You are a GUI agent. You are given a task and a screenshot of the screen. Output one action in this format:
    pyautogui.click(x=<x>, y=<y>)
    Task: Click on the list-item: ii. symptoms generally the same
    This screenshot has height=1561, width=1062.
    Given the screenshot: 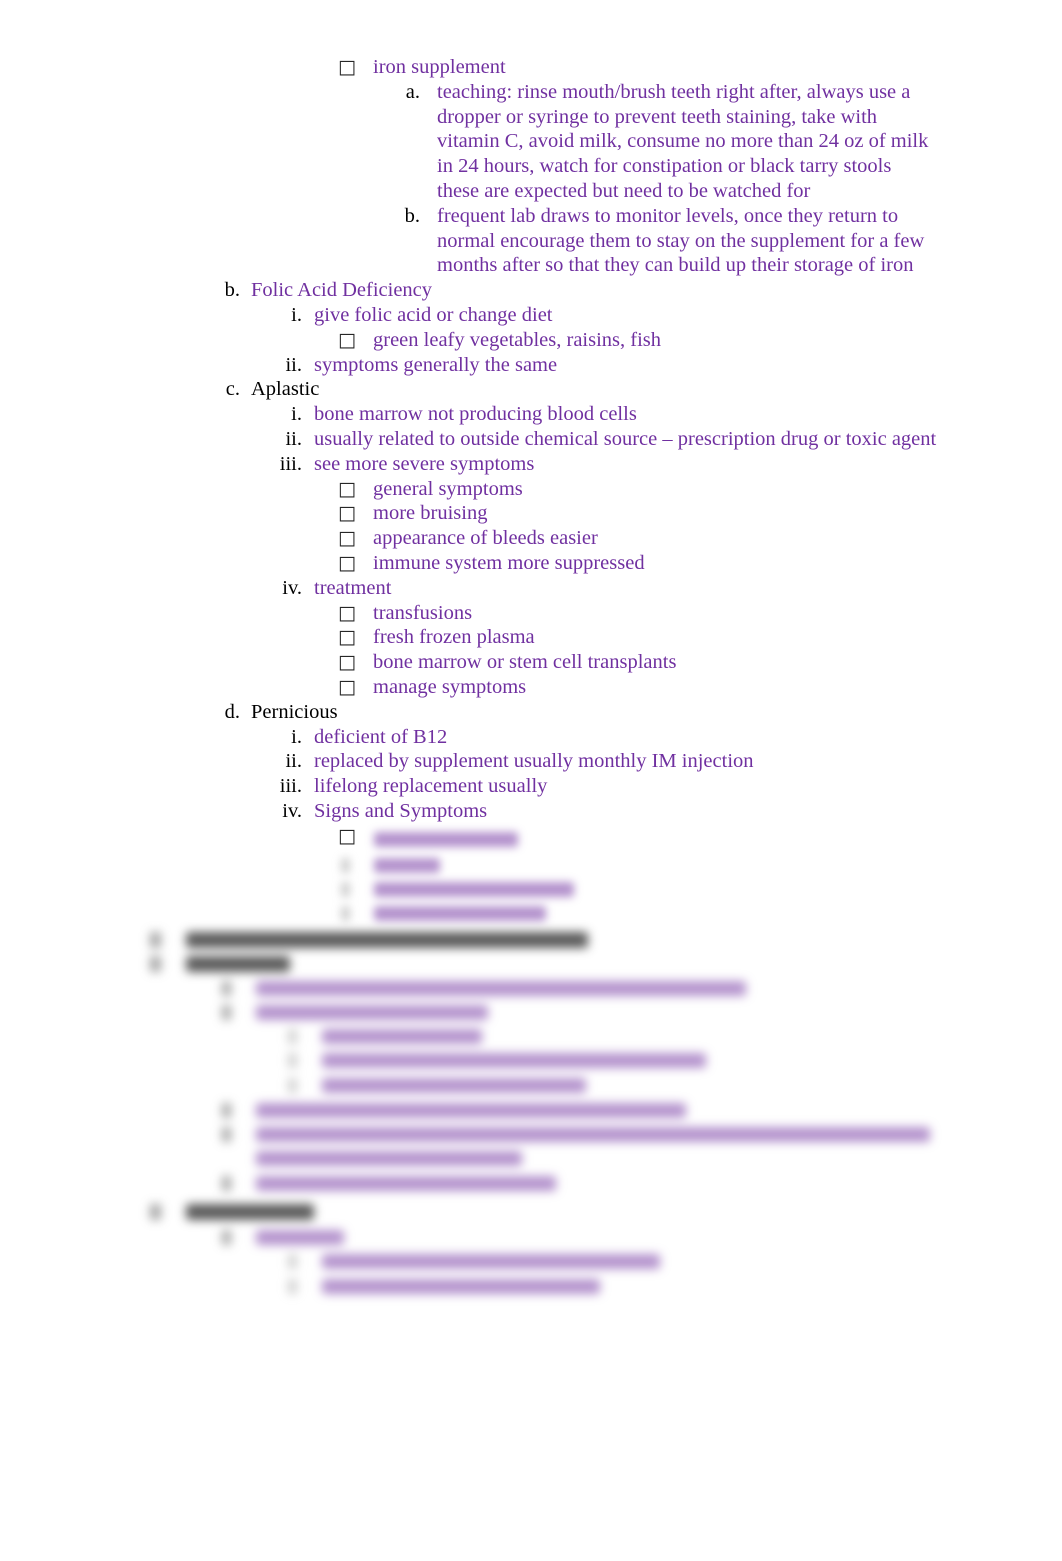 What is the action you would take?
    pyautogui.click(x=531, y=365)
    